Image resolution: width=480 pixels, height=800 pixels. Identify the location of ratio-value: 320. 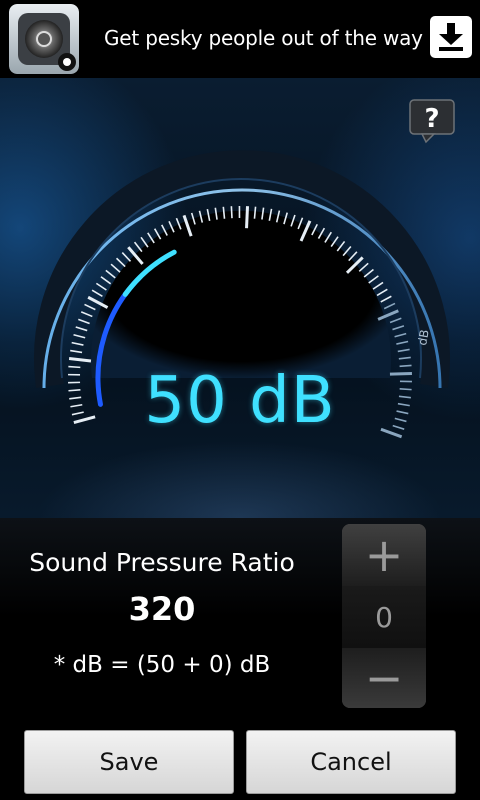
(162, 609).